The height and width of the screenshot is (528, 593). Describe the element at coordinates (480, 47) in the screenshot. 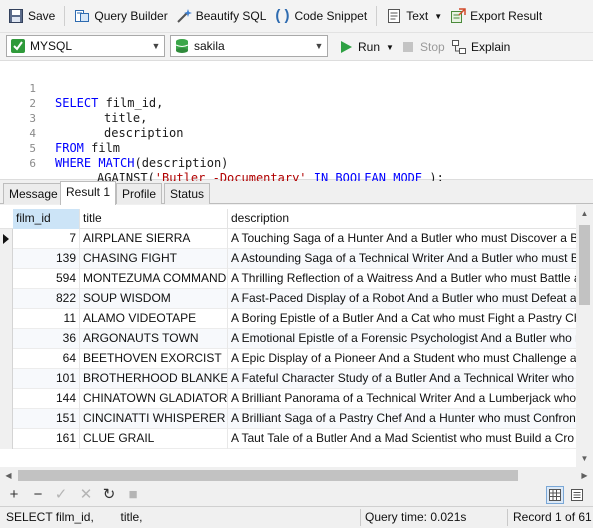

I see `explain-button: Explain` at that location.